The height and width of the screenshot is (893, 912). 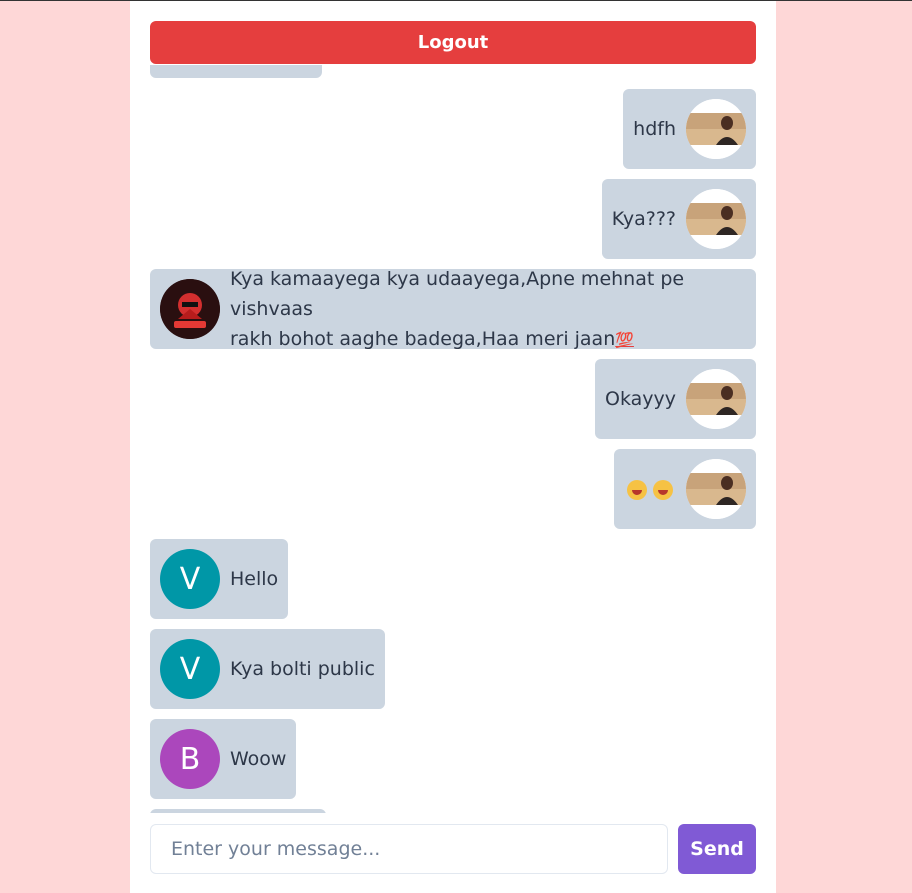 What do you see at coordinates (190, 759) in the screenshot?
I see `letter-avatar: B` at bounding box center [190, 759].